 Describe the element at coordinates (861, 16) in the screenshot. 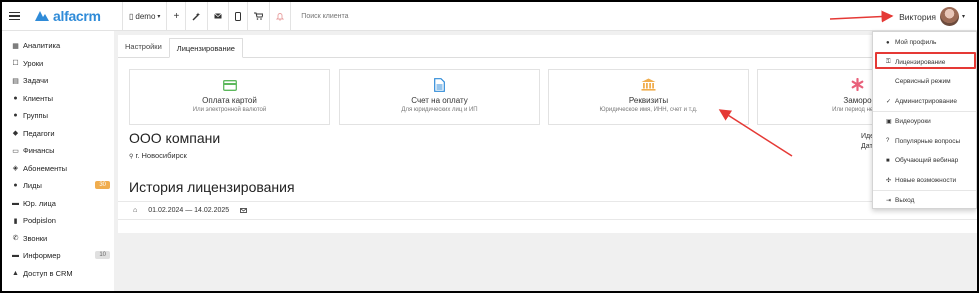

I see `arrow-to-user-menu` at that location.